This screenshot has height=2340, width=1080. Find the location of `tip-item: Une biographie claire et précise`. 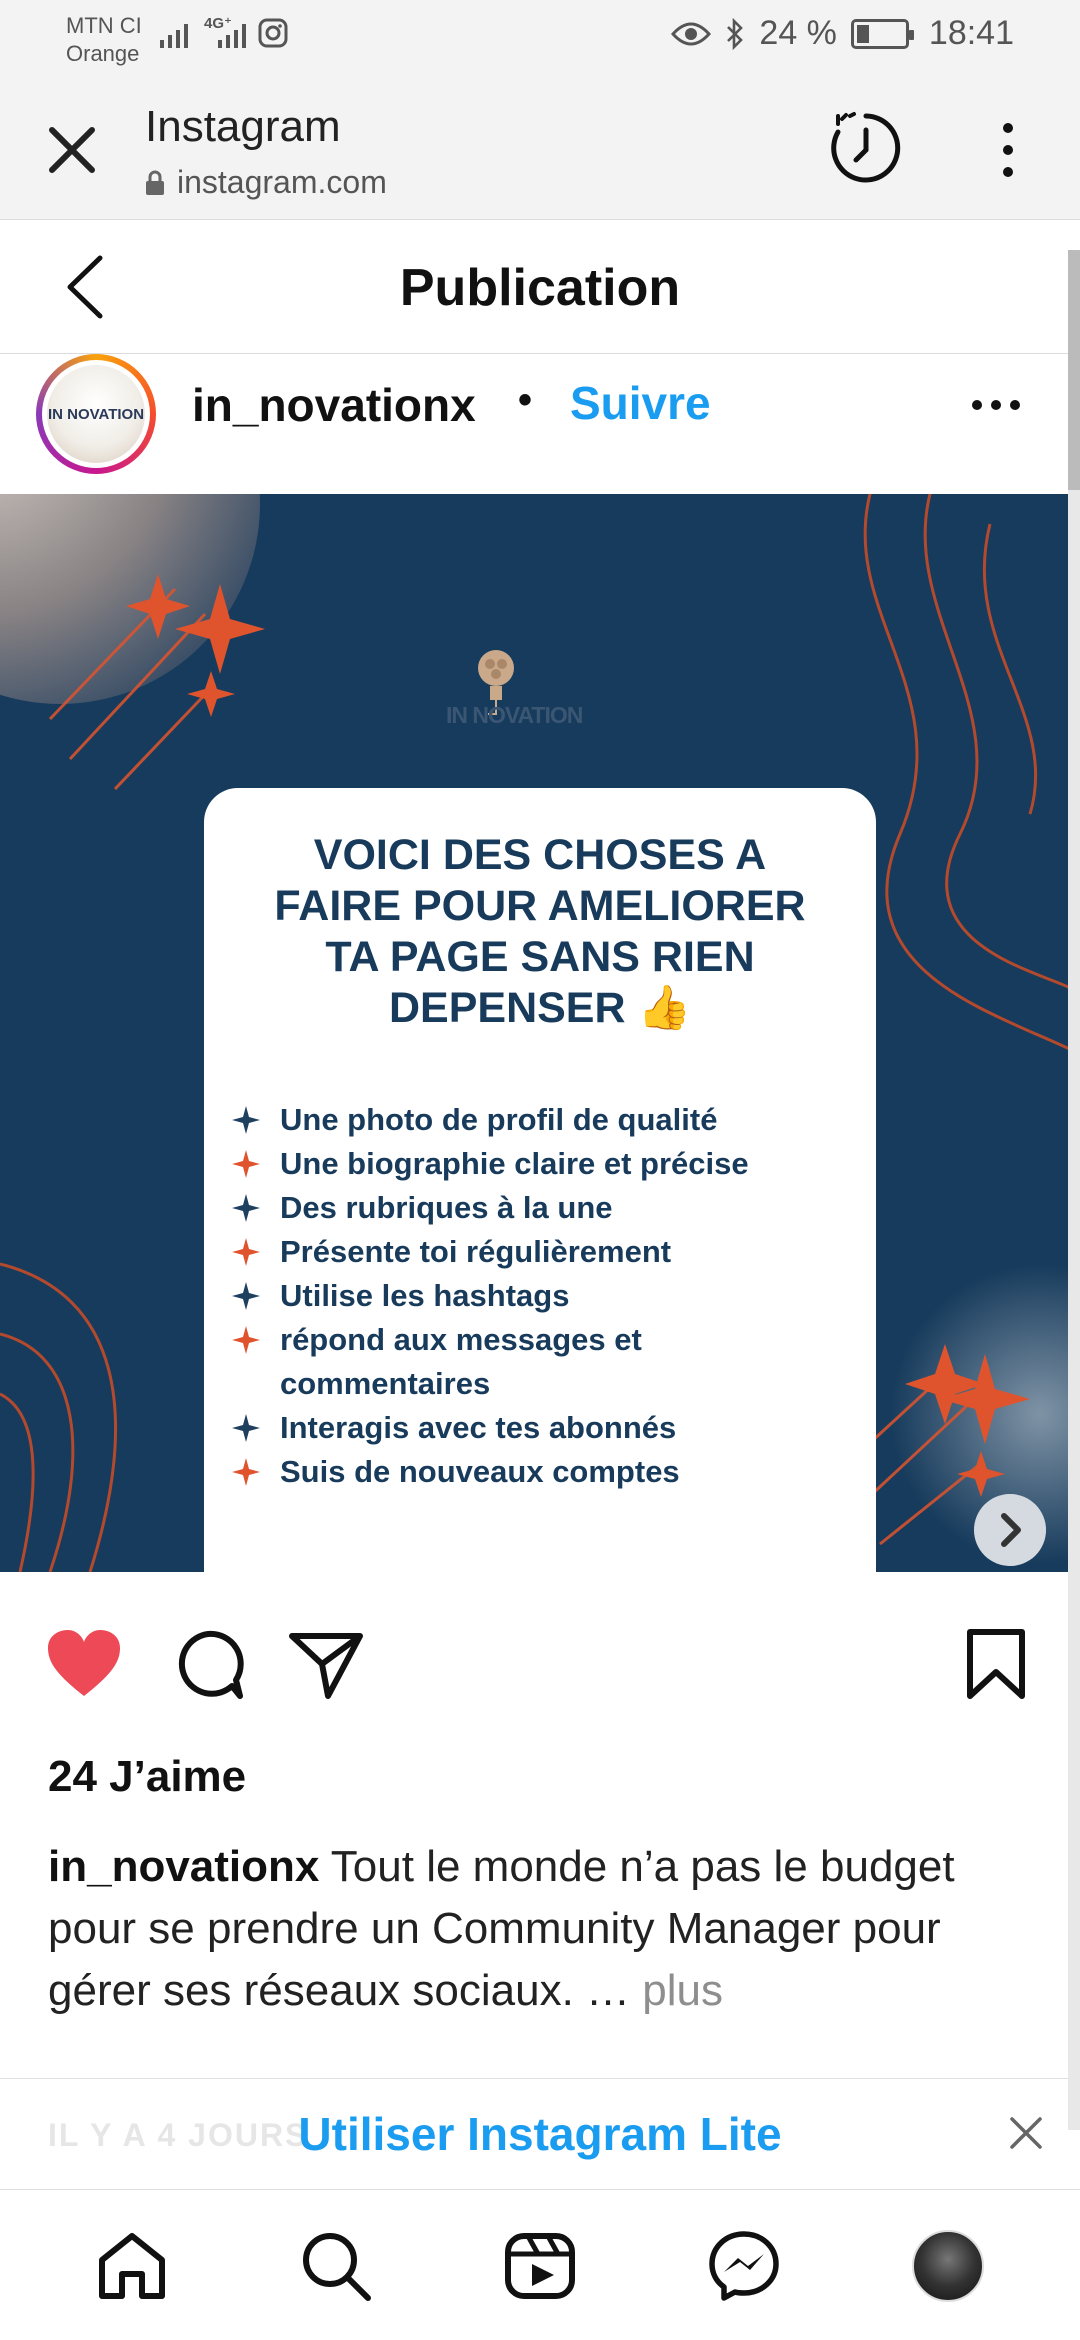

tip-item: Une biographie claire et précise is located at coordinates (486, 1164).